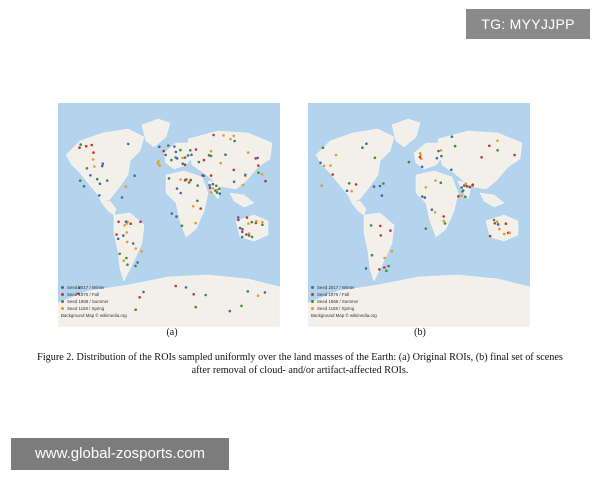 This screenshot has width=600, height=480. What do you see at coordinates (187, 204) in the screenshot?
I see `landmass-africa` at bounding box center [187, 204].